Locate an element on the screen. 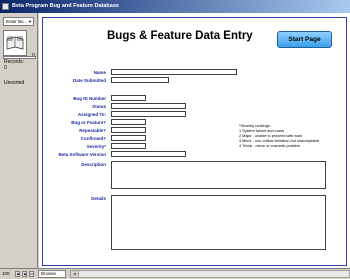 Image resolution: width=350 pixels, height=279 pixels. records-value: 0 is located at coordinates (5, 68).